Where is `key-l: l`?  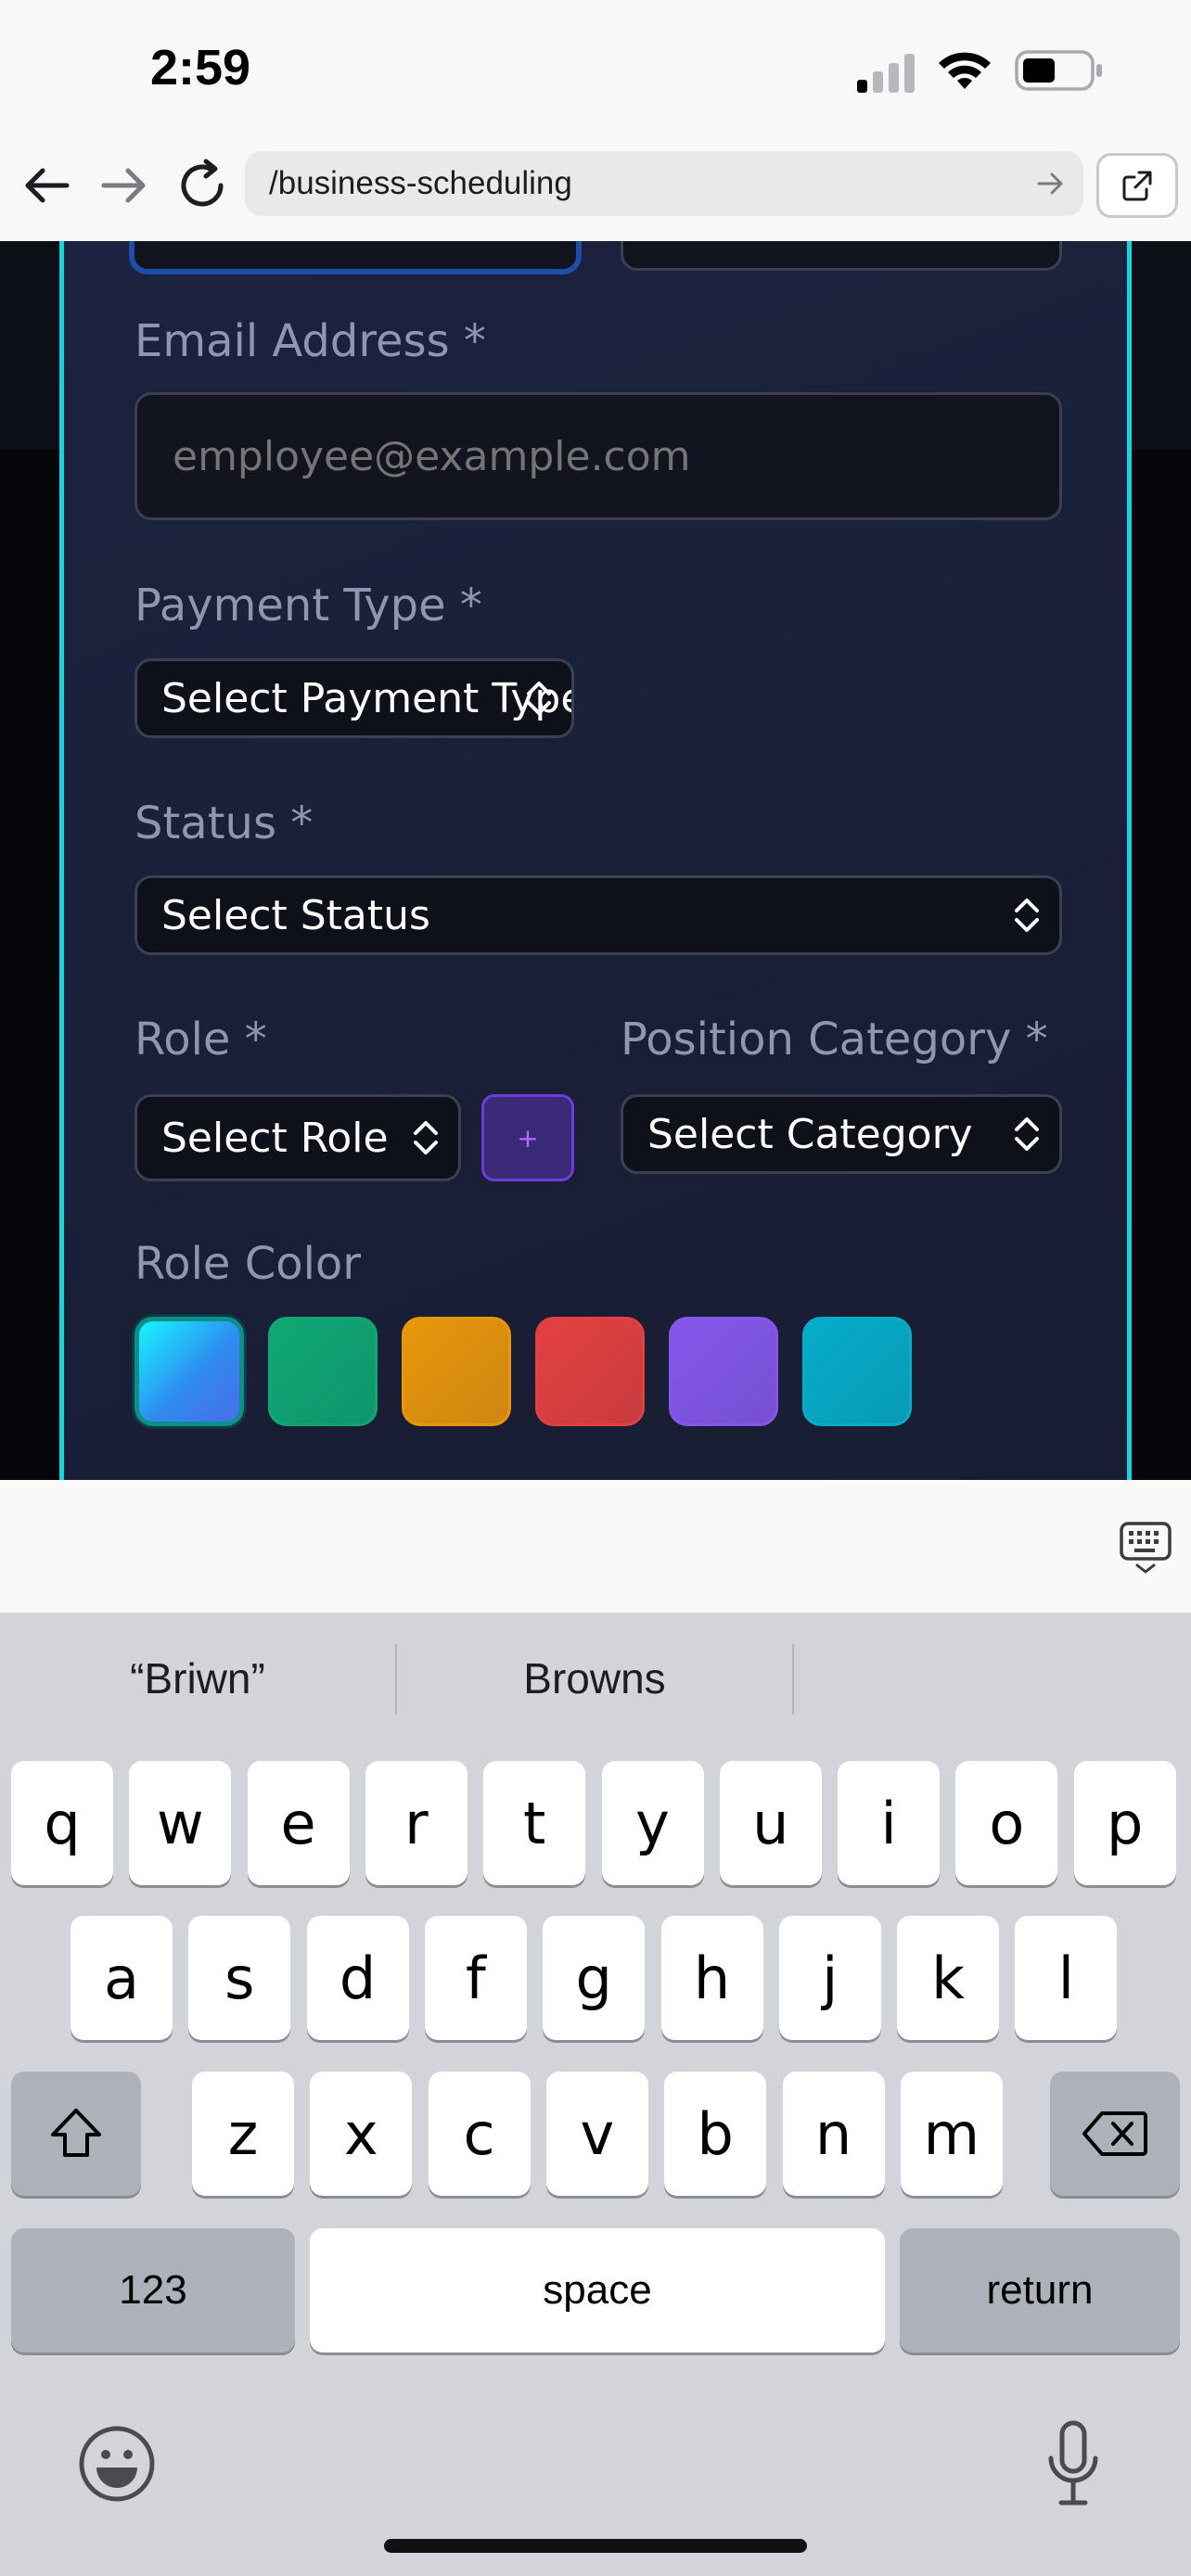
key-l: l is located at coordinates (1066, 1978).